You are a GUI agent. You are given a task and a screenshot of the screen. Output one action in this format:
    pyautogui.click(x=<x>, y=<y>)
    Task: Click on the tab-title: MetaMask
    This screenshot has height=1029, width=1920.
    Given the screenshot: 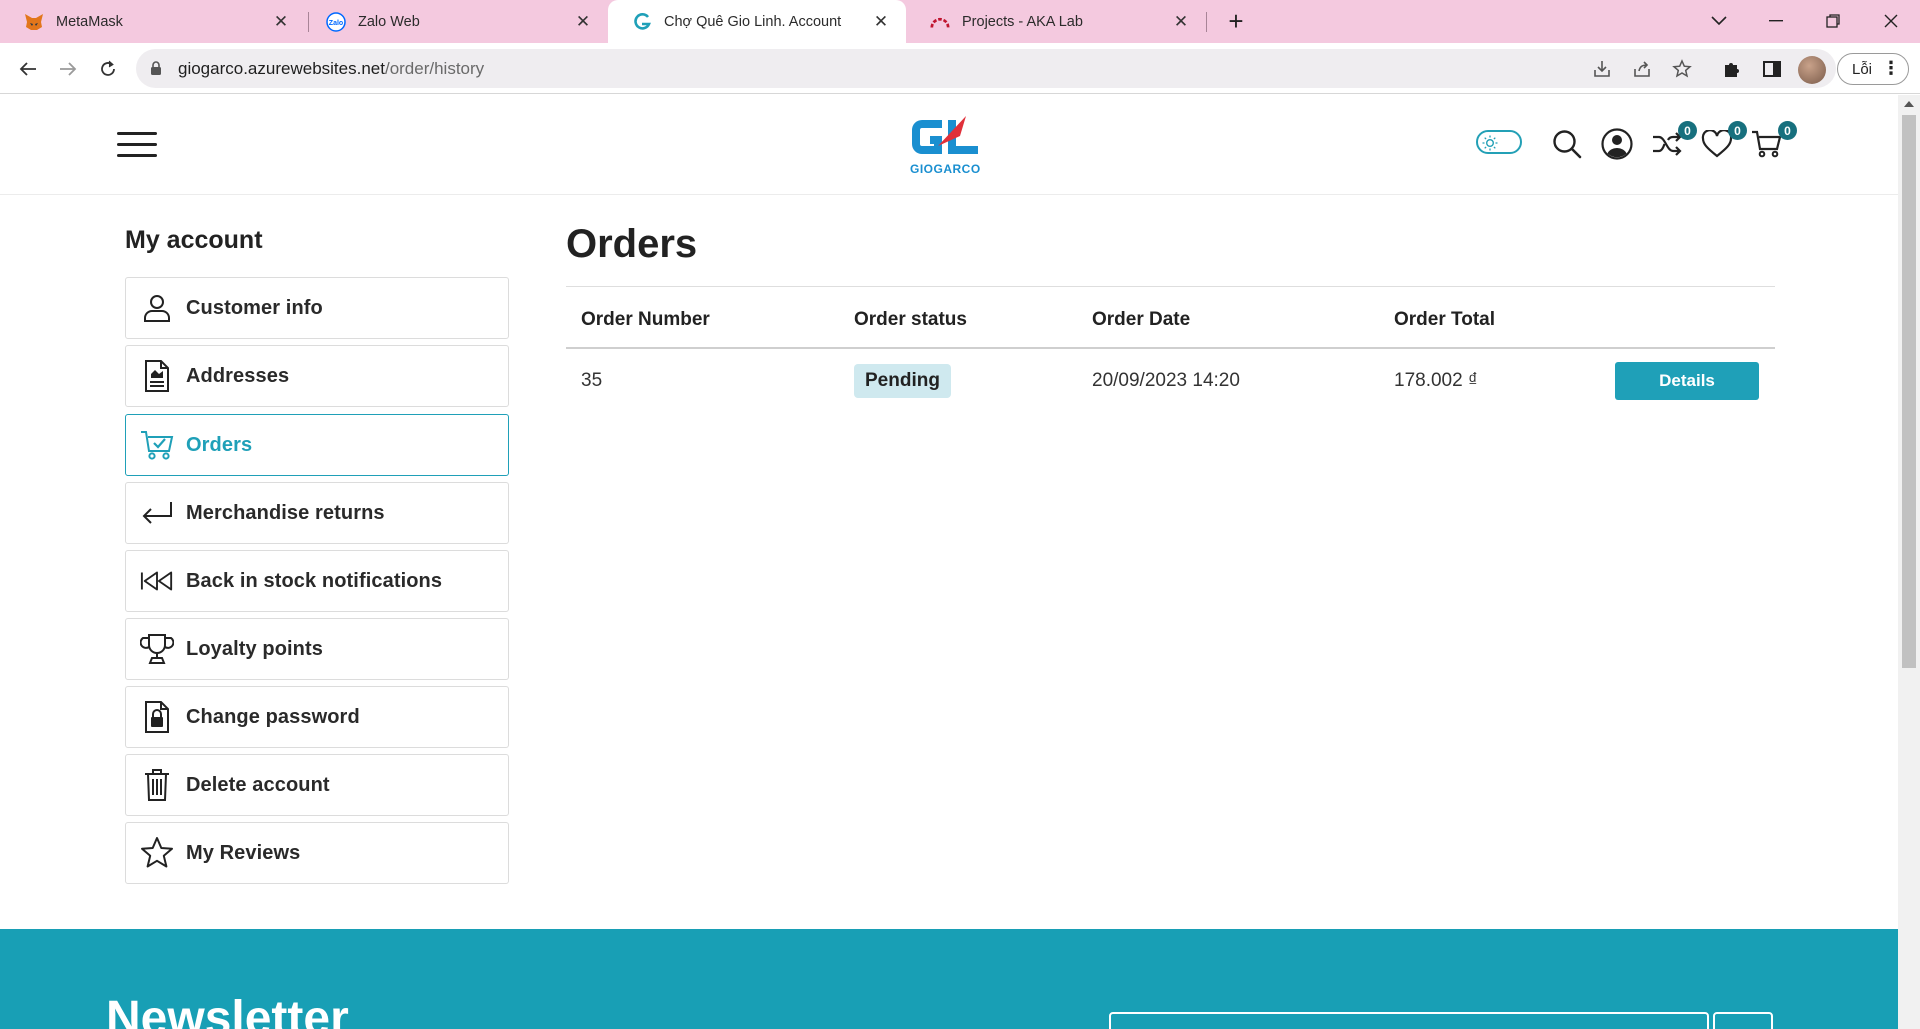 What is the action you would take?
    pyautogui.click(x=89, y=21)
    